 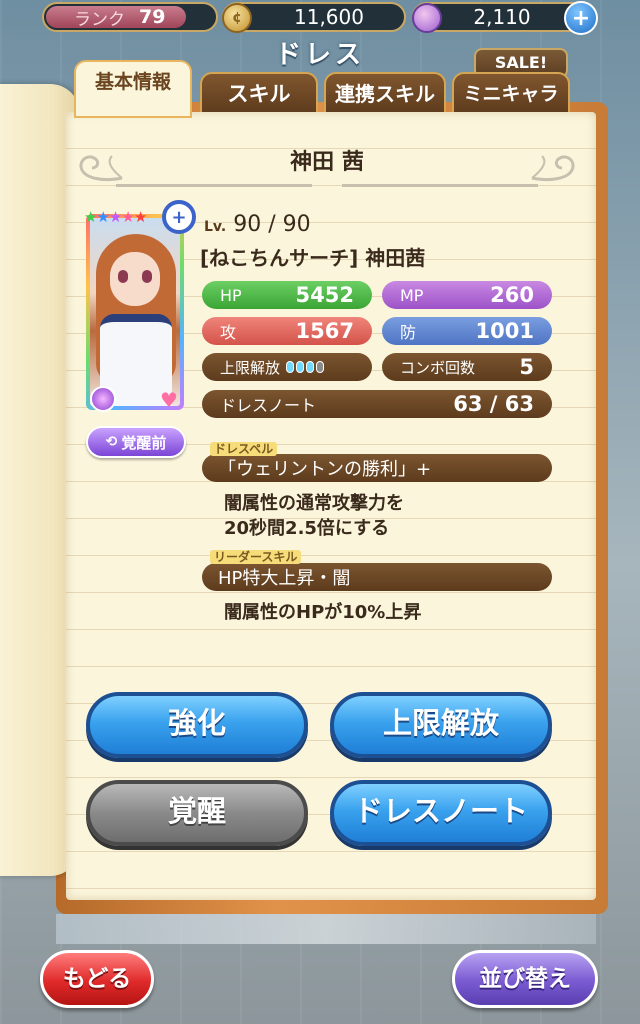 What do you see at coordinates (214, 185) in the screenshot?
I see `divider-left` at bounding box center [214, 185].